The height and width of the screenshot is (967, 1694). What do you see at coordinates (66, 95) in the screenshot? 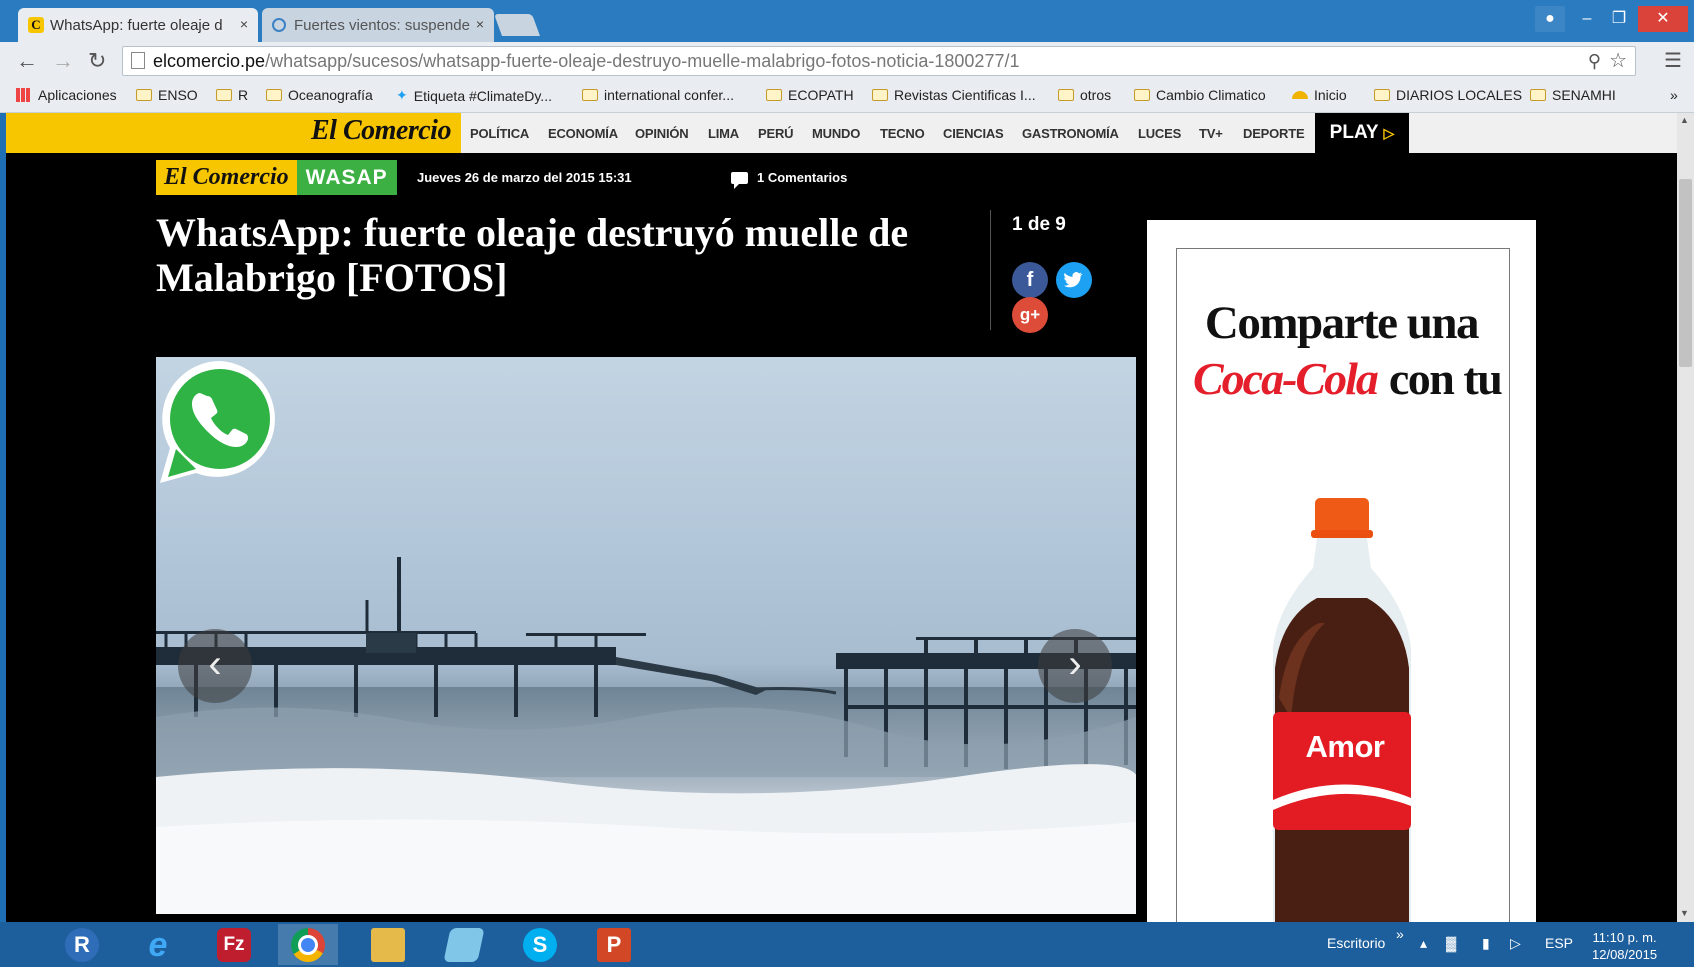
I see `bookmark-apps: Aplicaciones` at bounding box center [66, 95].